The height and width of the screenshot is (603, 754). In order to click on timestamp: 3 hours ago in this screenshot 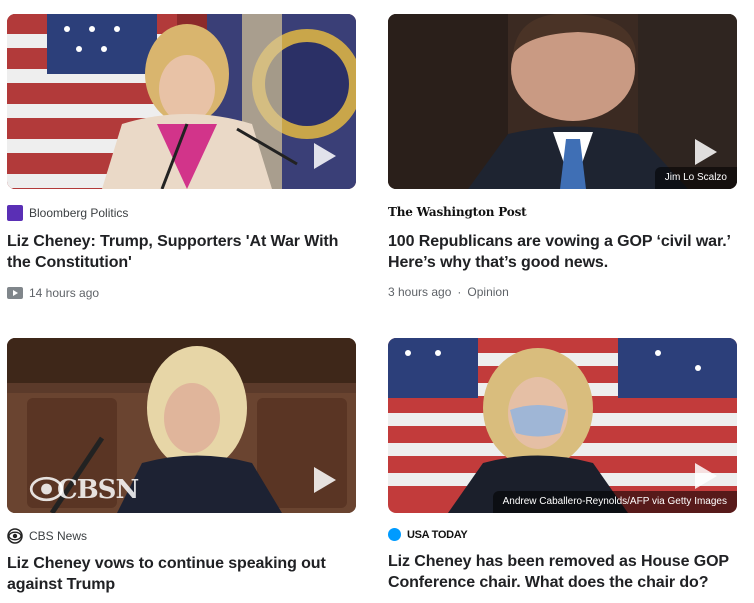, I will do `click(420, 292)`.